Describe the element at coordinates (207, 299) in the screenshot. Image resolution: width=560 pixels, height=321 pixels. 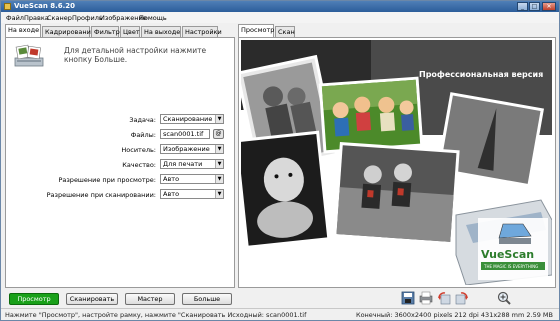
I see `more-button: Больше` at that location.